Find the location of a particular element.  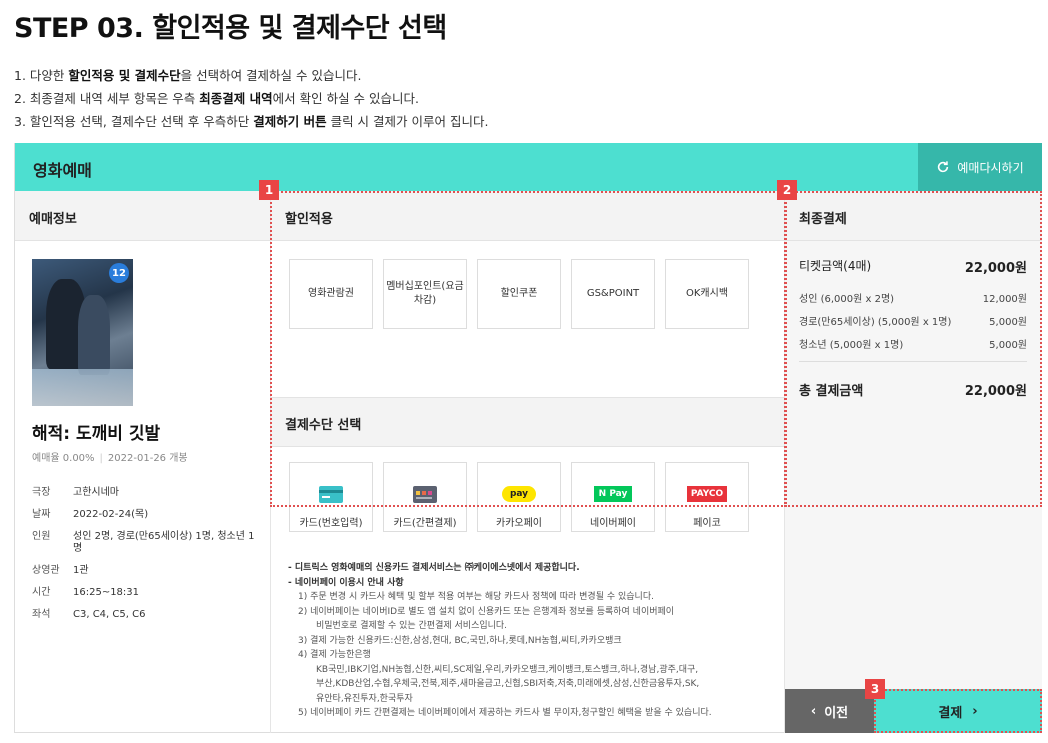

pay-button: 결제 › is located at coordinates (958, 711).